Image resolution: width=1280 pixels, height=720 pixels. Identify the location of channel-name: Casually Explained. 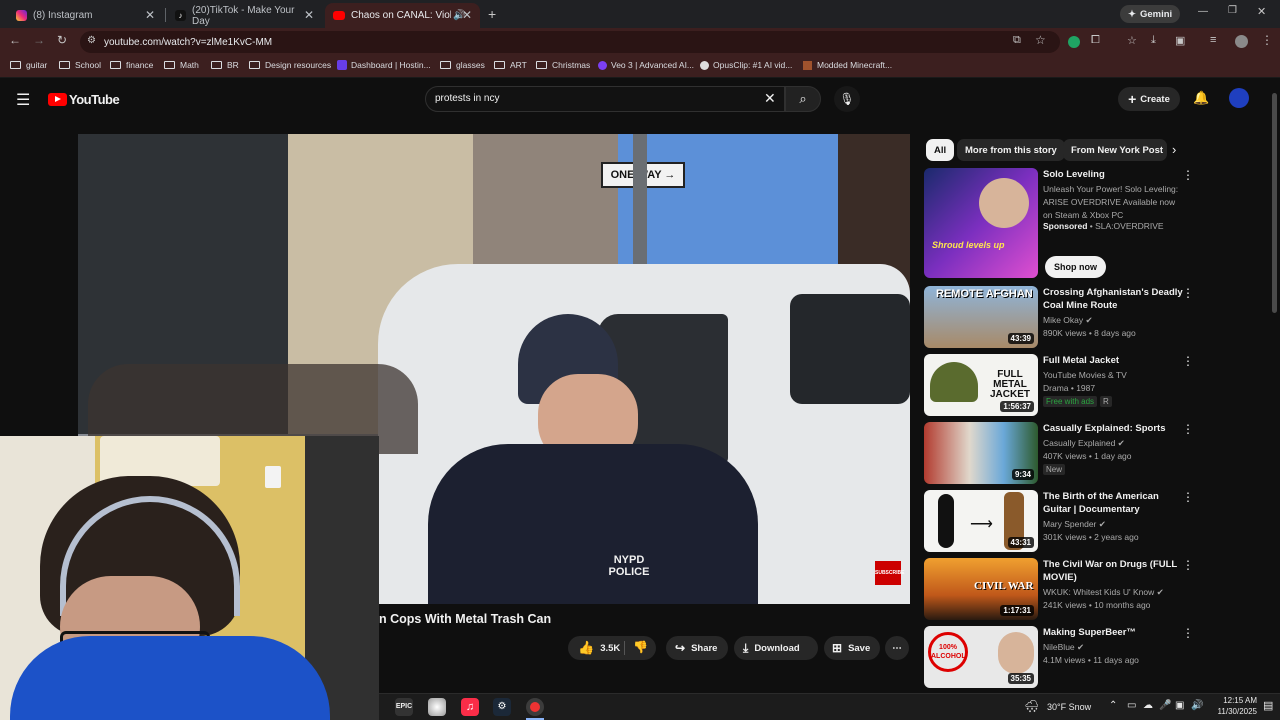
(1079, 443).